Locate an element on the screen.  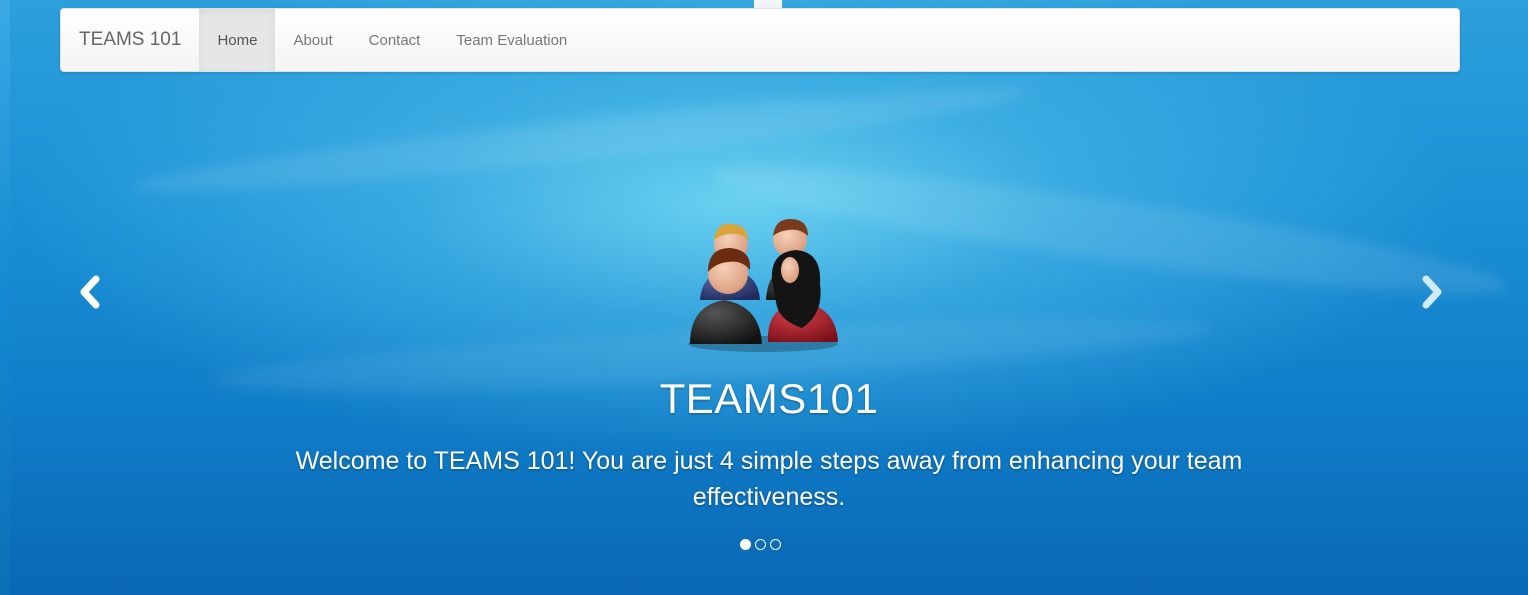
team-people-icon is located at coordinates (763, 285).